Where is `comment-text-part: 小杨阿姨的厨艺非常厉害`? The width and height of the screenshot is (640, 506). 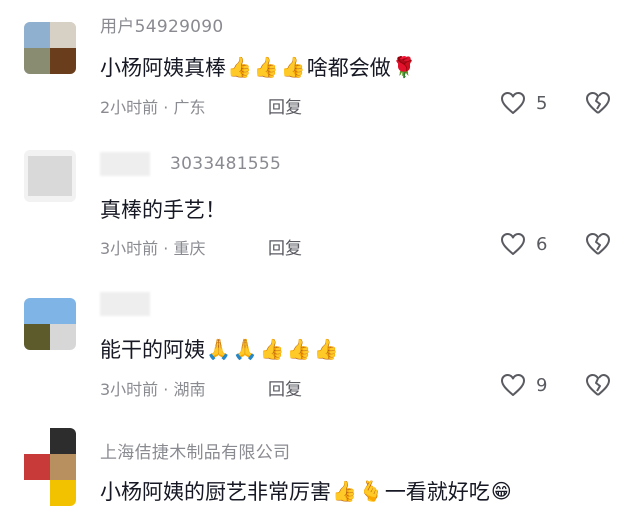
comment-text-part: 小杨阿姨的厨艺非常厉害 is located at coordinates (215, 492).